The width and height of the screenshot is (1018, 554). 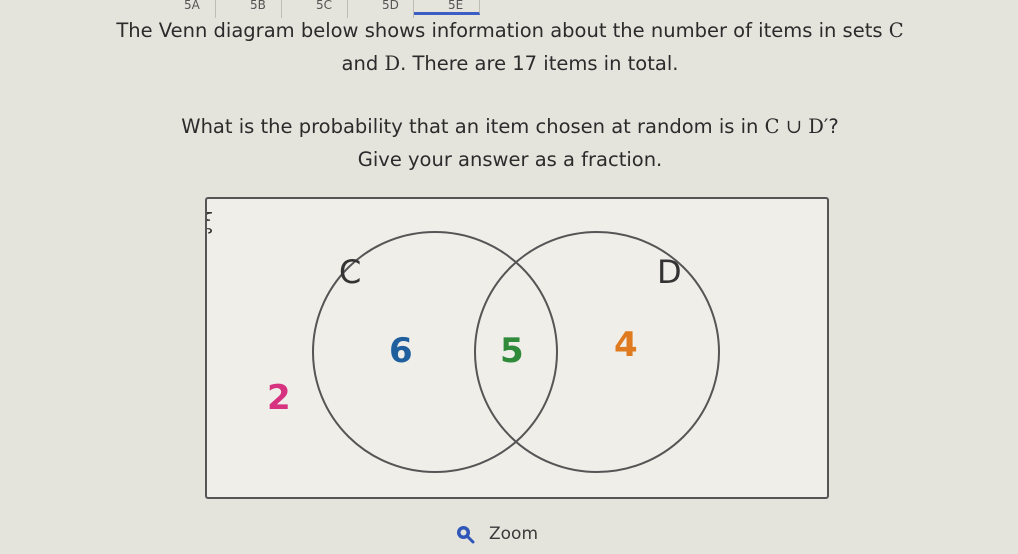 I want to click on value-only-c: 6, so click(x=401, y=351).